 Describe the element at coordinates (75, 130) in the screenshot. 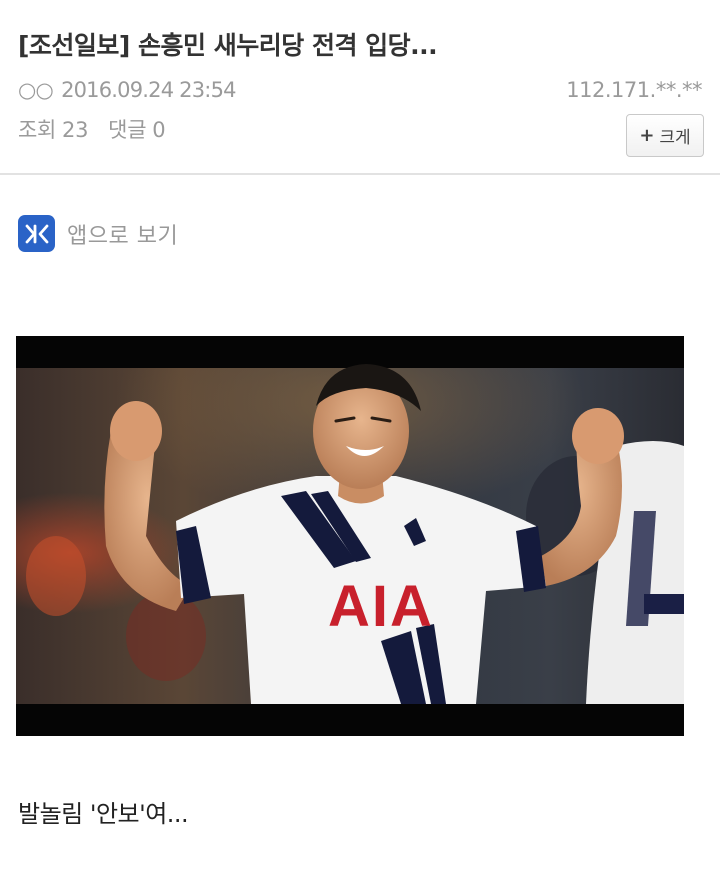

I see `views-count: 23` at that location.